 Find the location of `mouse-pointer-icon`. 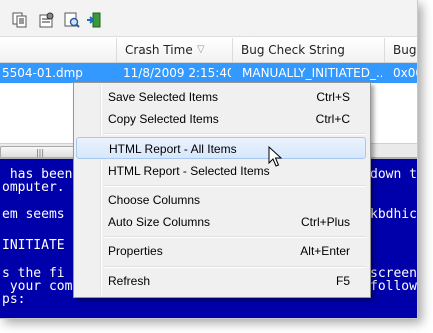

mouse-pointer-icon is located at coordinates (275, 156).